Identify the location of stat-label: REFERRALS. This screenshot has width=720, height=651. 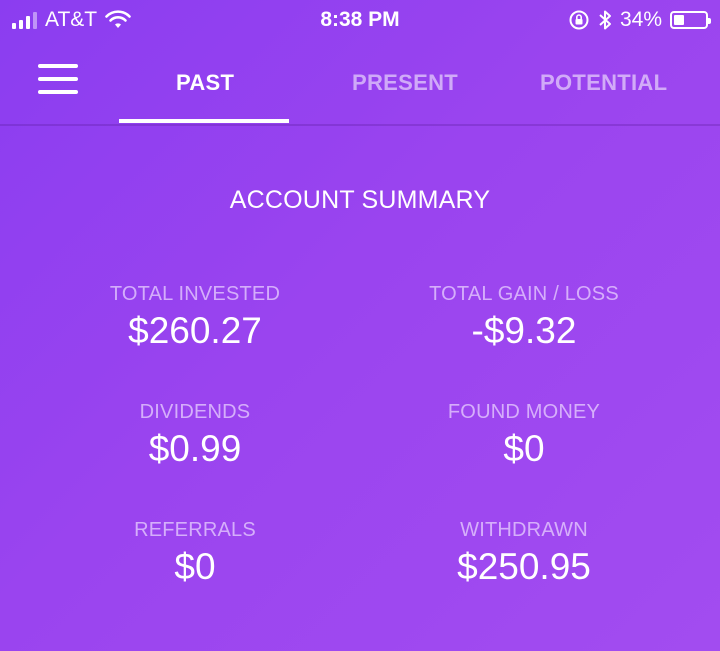
(195, 530).